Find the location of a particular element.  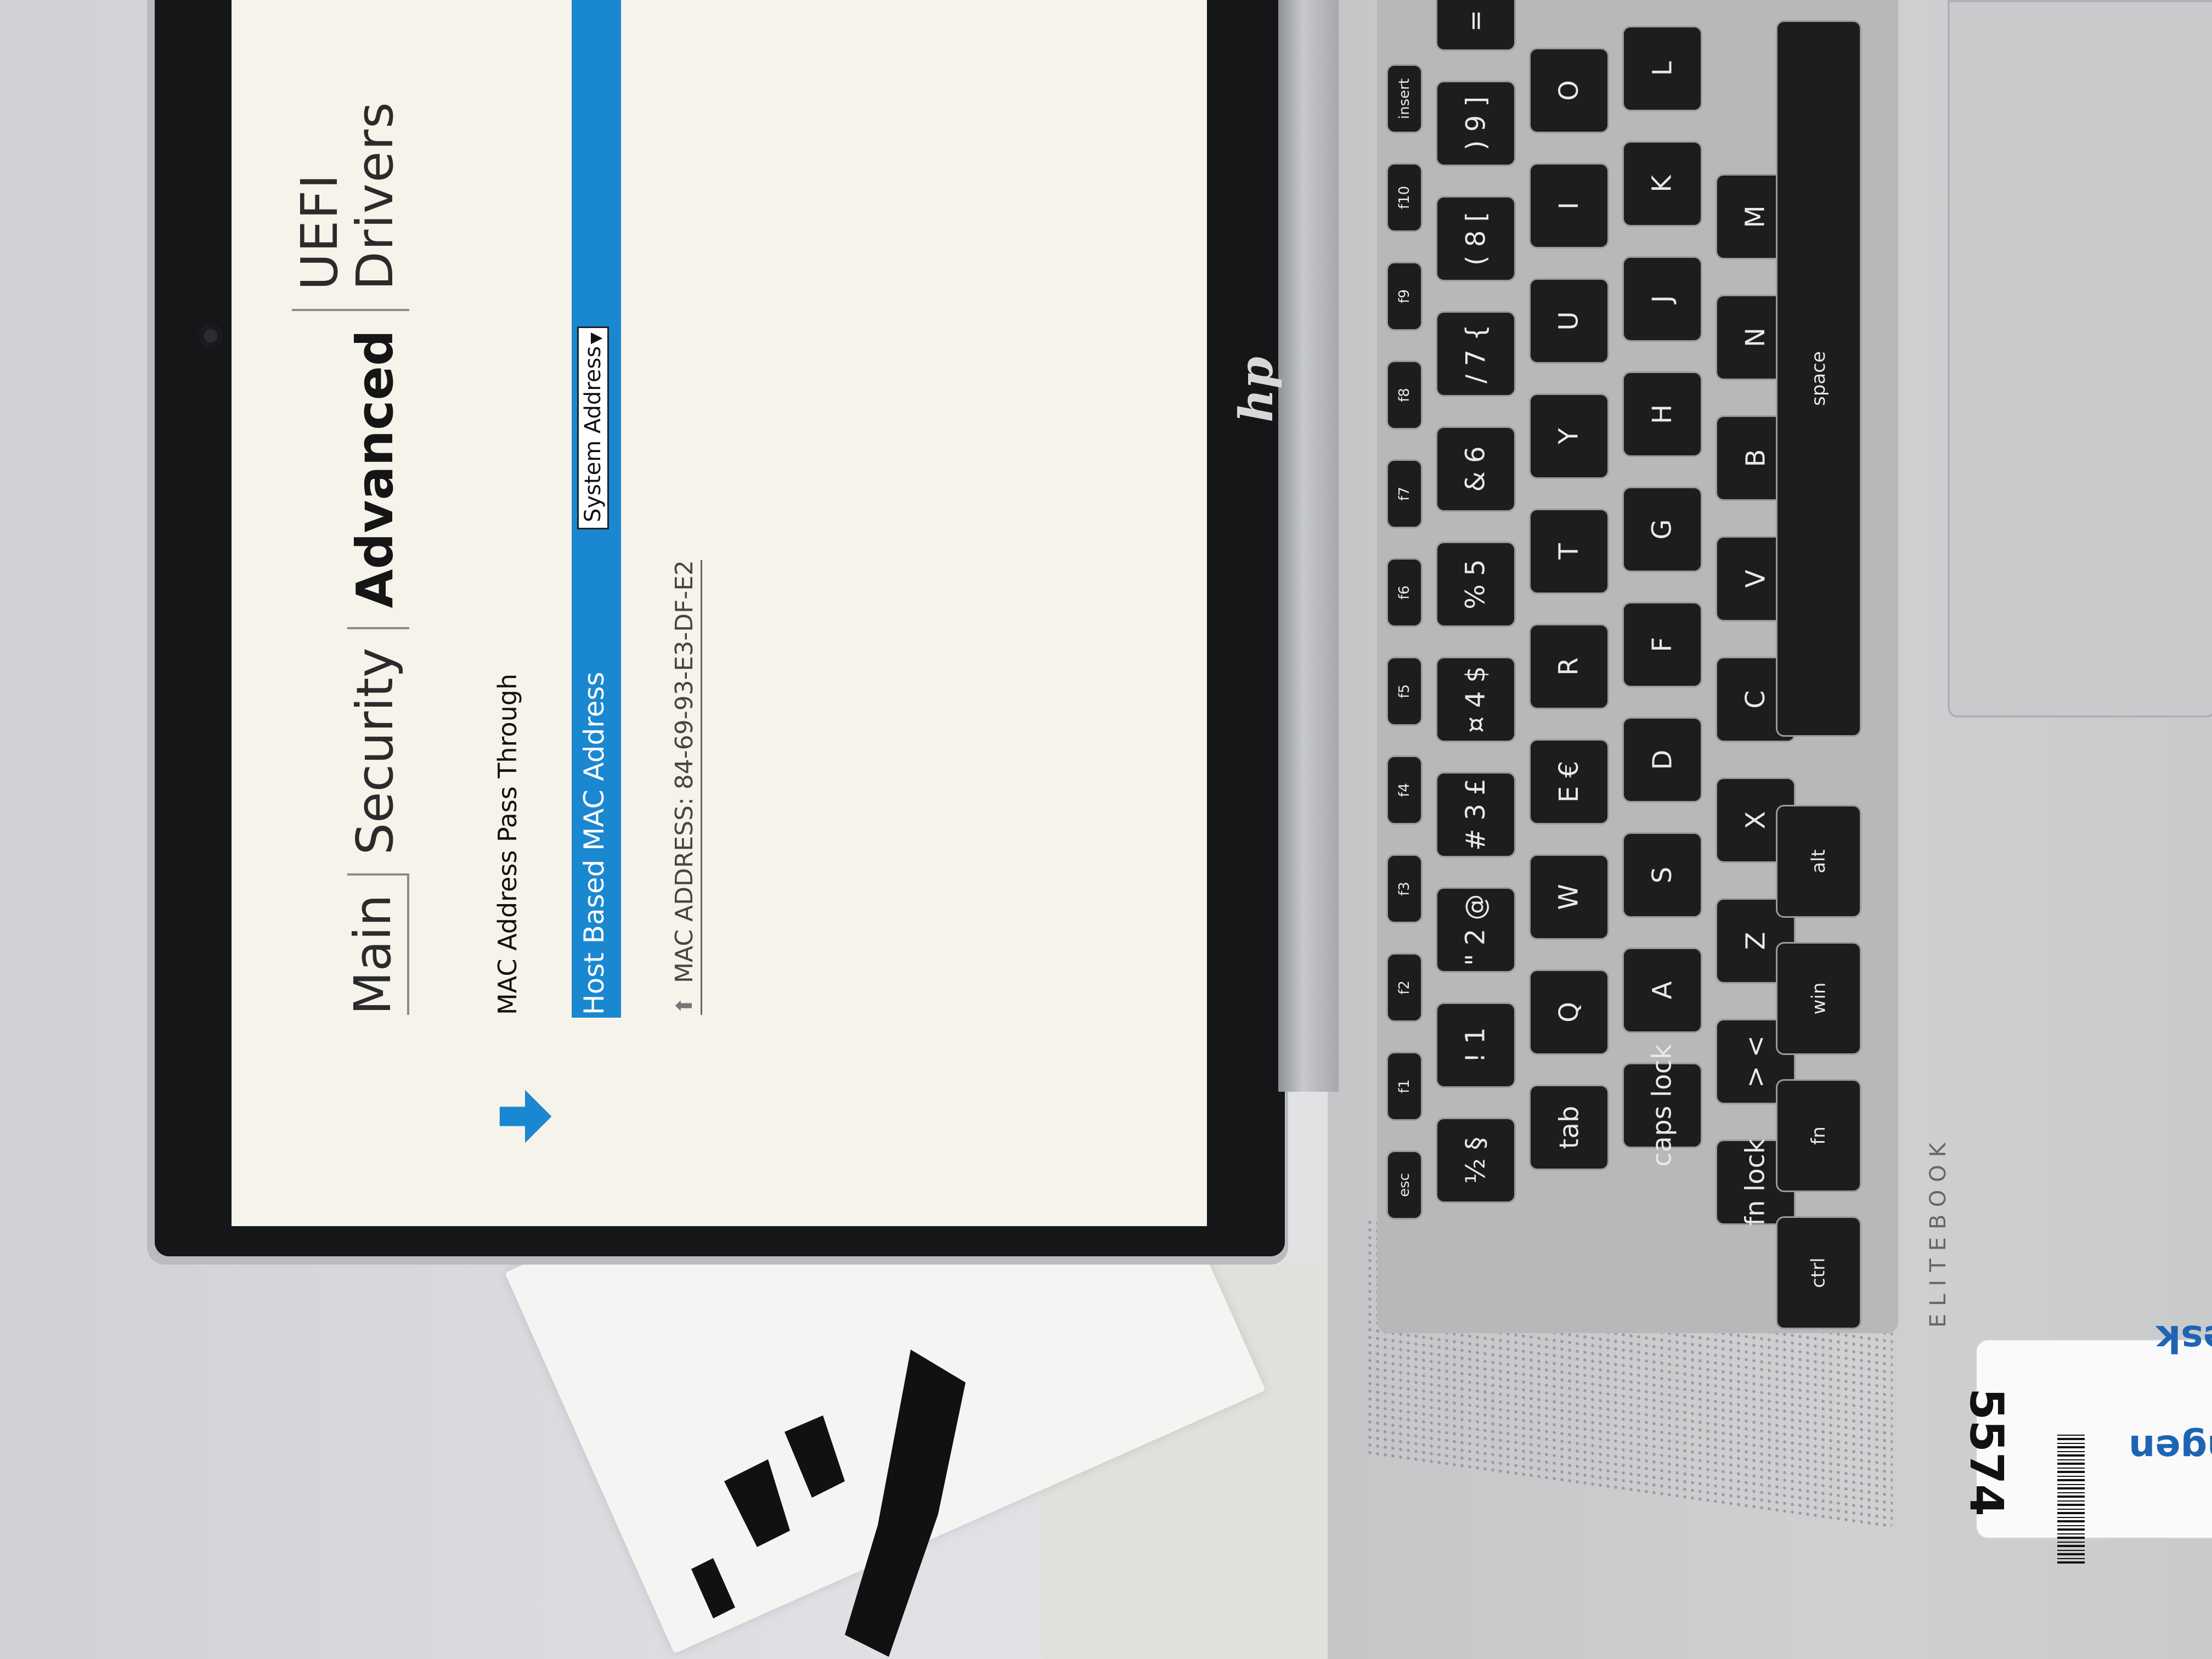

key-f7: f7 is located at coordinates (1404, 494).